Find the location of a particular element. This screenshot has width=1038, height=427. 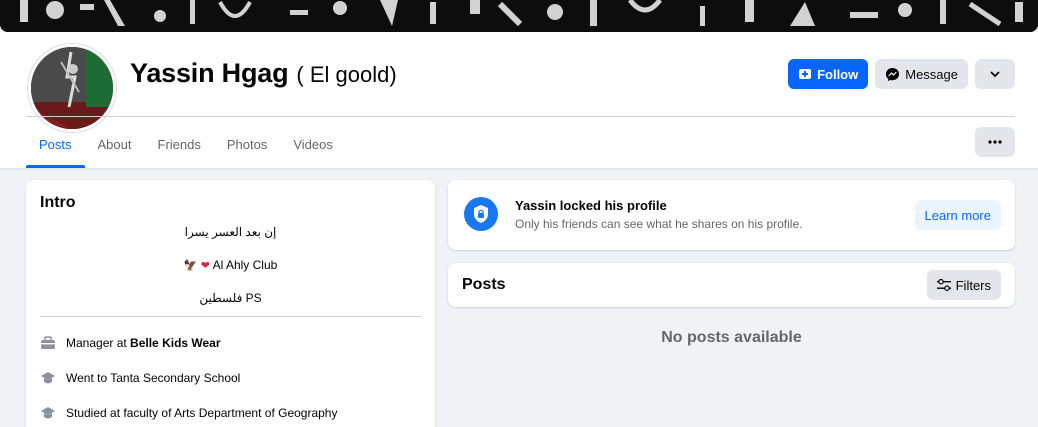

detail-work-text: Manager at Belle Kids Wear is located at coordinates (143, 343).